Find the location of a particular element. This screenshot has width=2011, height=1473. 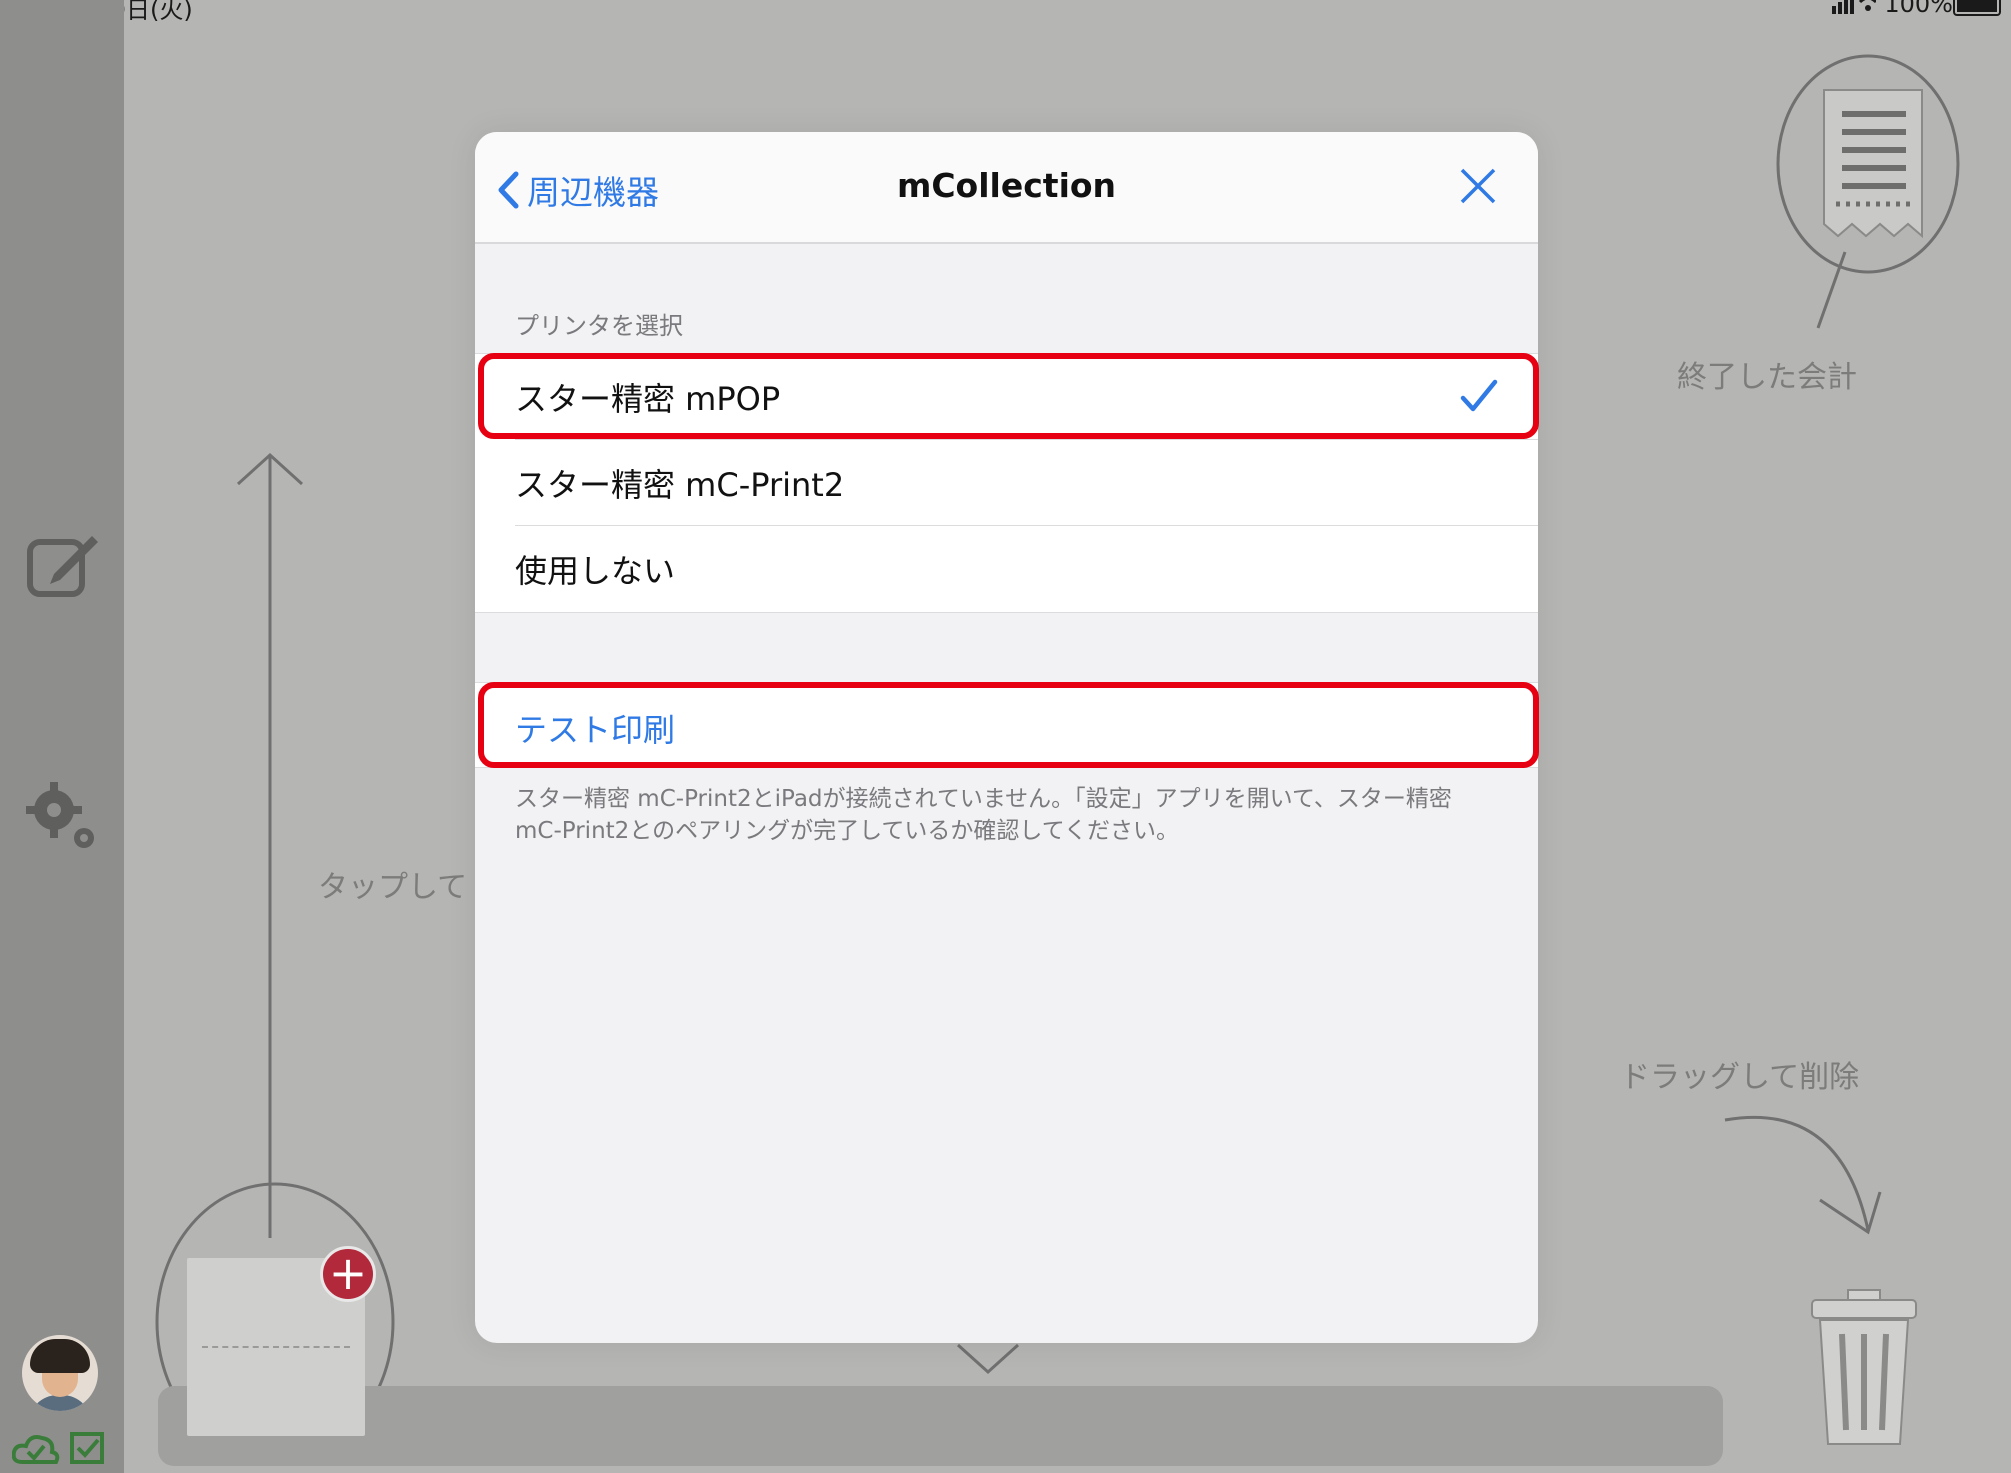

plus-icon: + is located at coordinates (348, 1274).